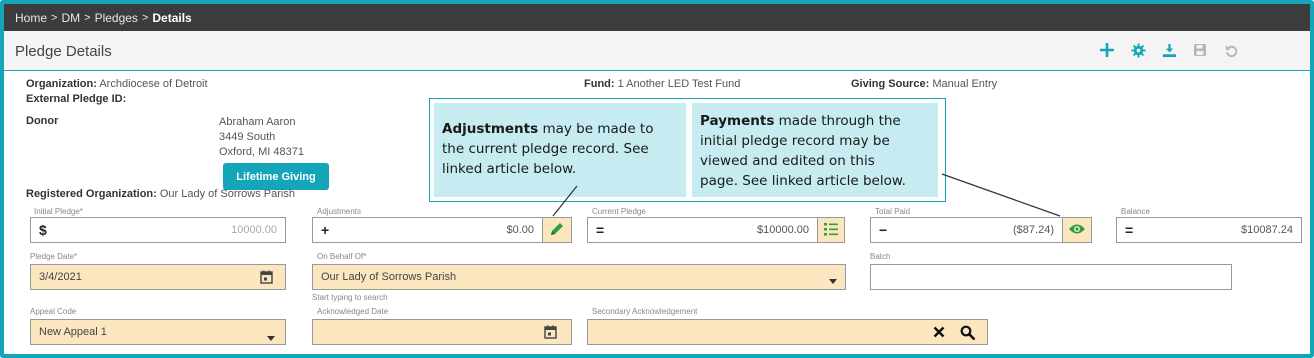  I want to click on pencil-icon, so click(557, 230).